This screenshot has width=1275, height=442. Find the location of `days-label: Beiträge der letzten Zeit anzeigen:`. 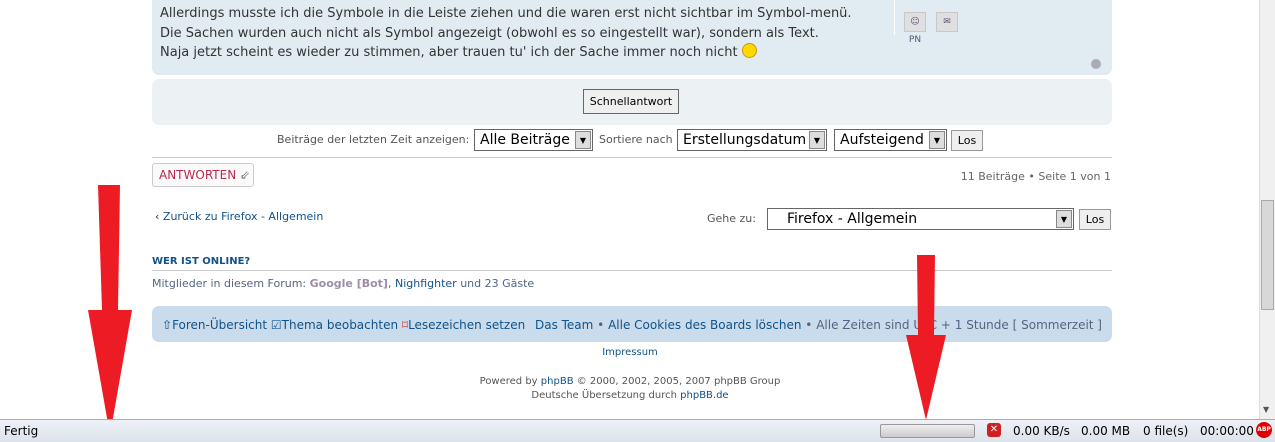

days-label: Beiträge der letzten Zeit anzeigen: is located at coordinates (373, 139).